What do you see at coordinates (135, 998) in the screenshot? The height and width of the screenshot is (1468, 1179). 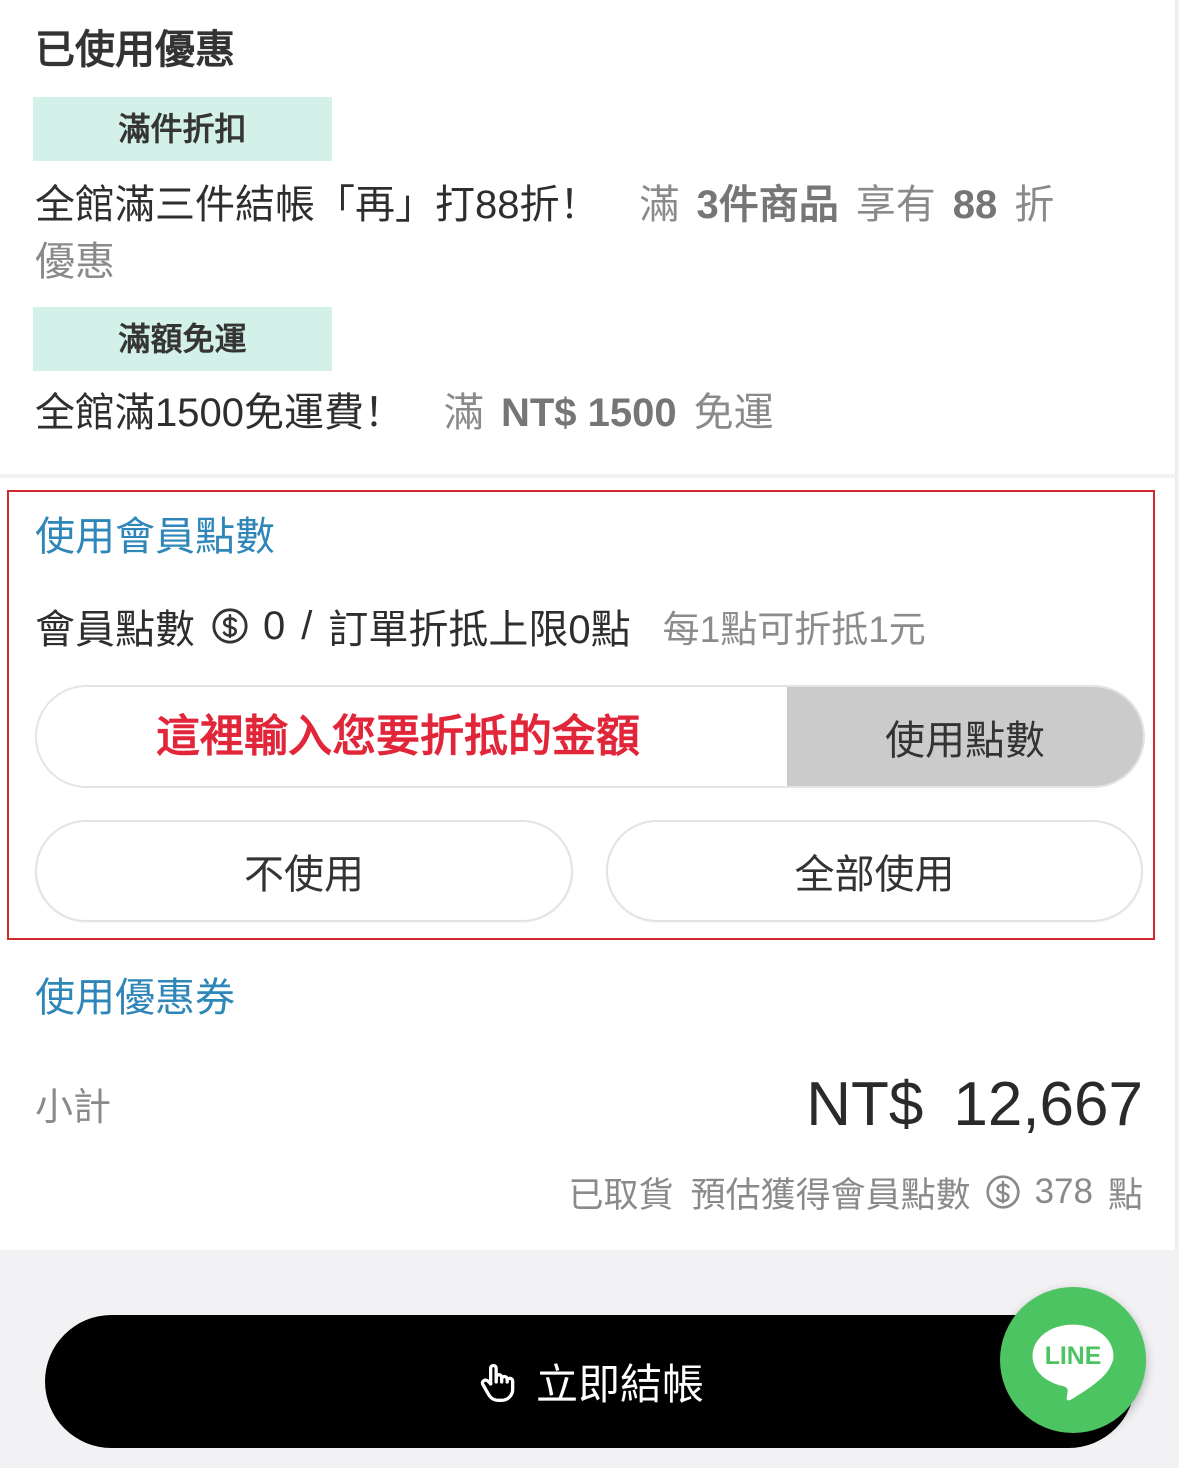 I see `use-coupon-link: 使用優惠券` at bounding box center [135, 998].